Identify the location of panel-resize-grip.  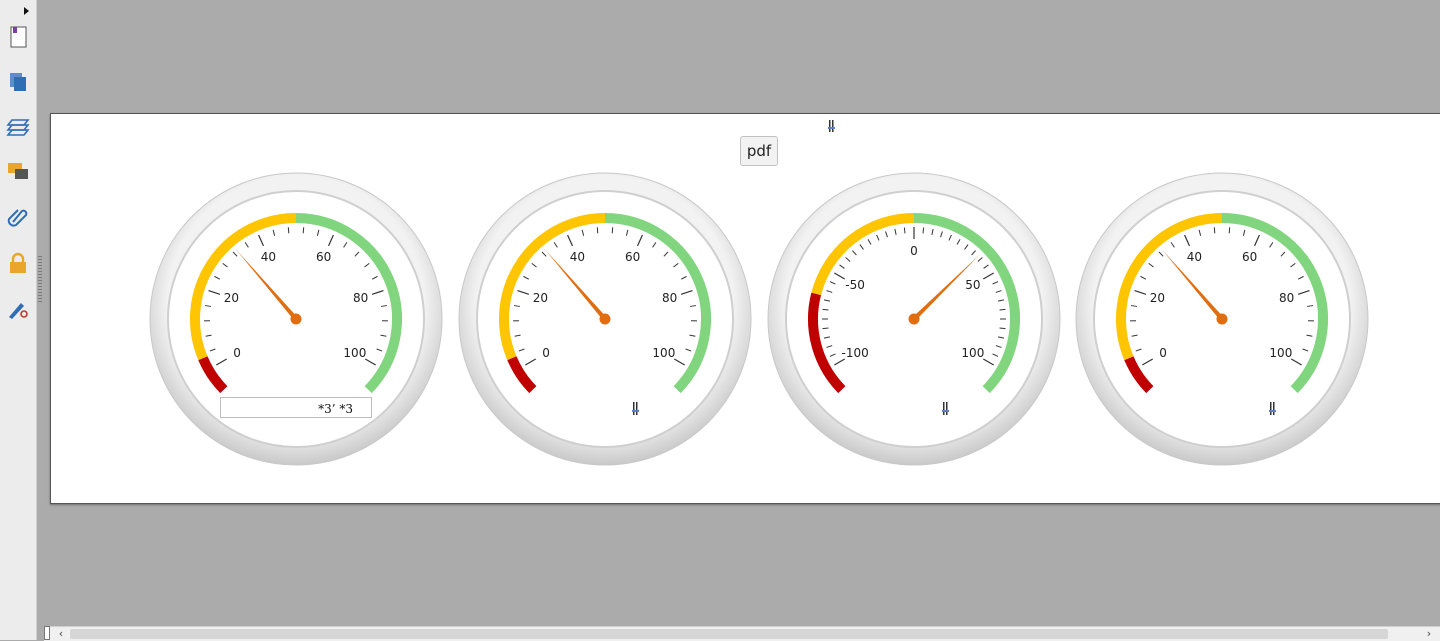
(40, 279).